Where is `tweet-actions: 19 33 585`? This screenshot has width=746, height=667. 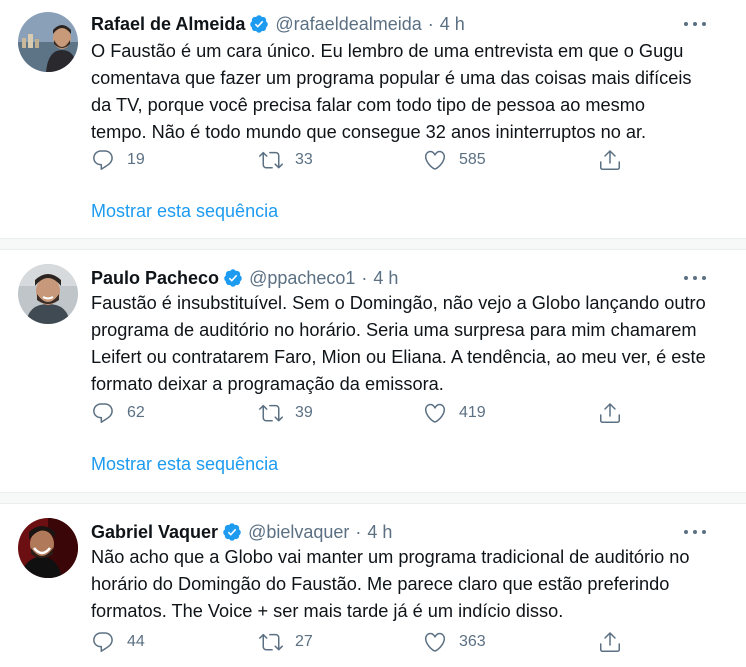 tweet-actions: 19 33 585 is located at coordinates (361, 160).